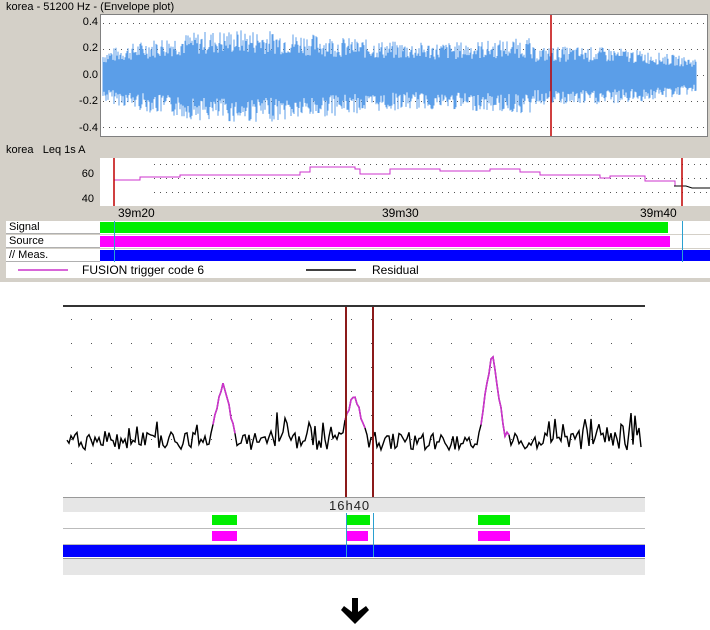 The height and width of the screenshot is (630, 710). Describe the element at coordinates (405, 213) in the screenshot. I see `time-axis: 39m20 39m30 39m40` at that location.